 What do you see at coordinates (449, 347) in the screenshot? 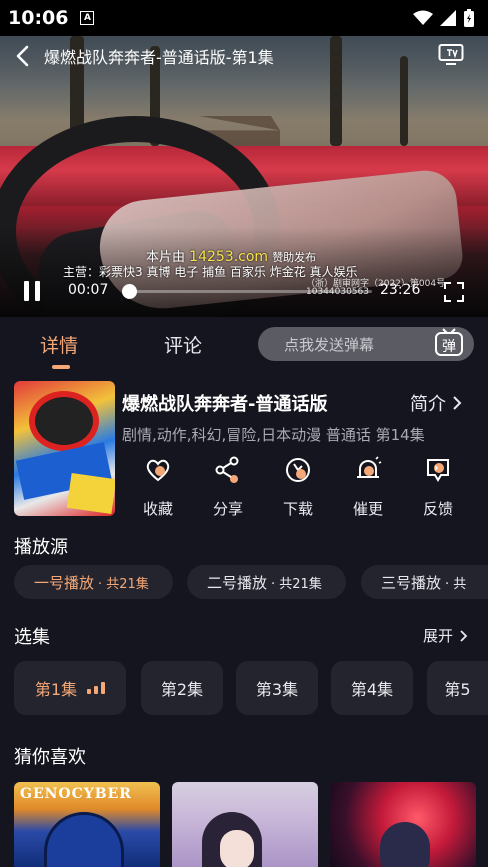
I see `danmu-badge: 弹` at bounding box center [449, 347].